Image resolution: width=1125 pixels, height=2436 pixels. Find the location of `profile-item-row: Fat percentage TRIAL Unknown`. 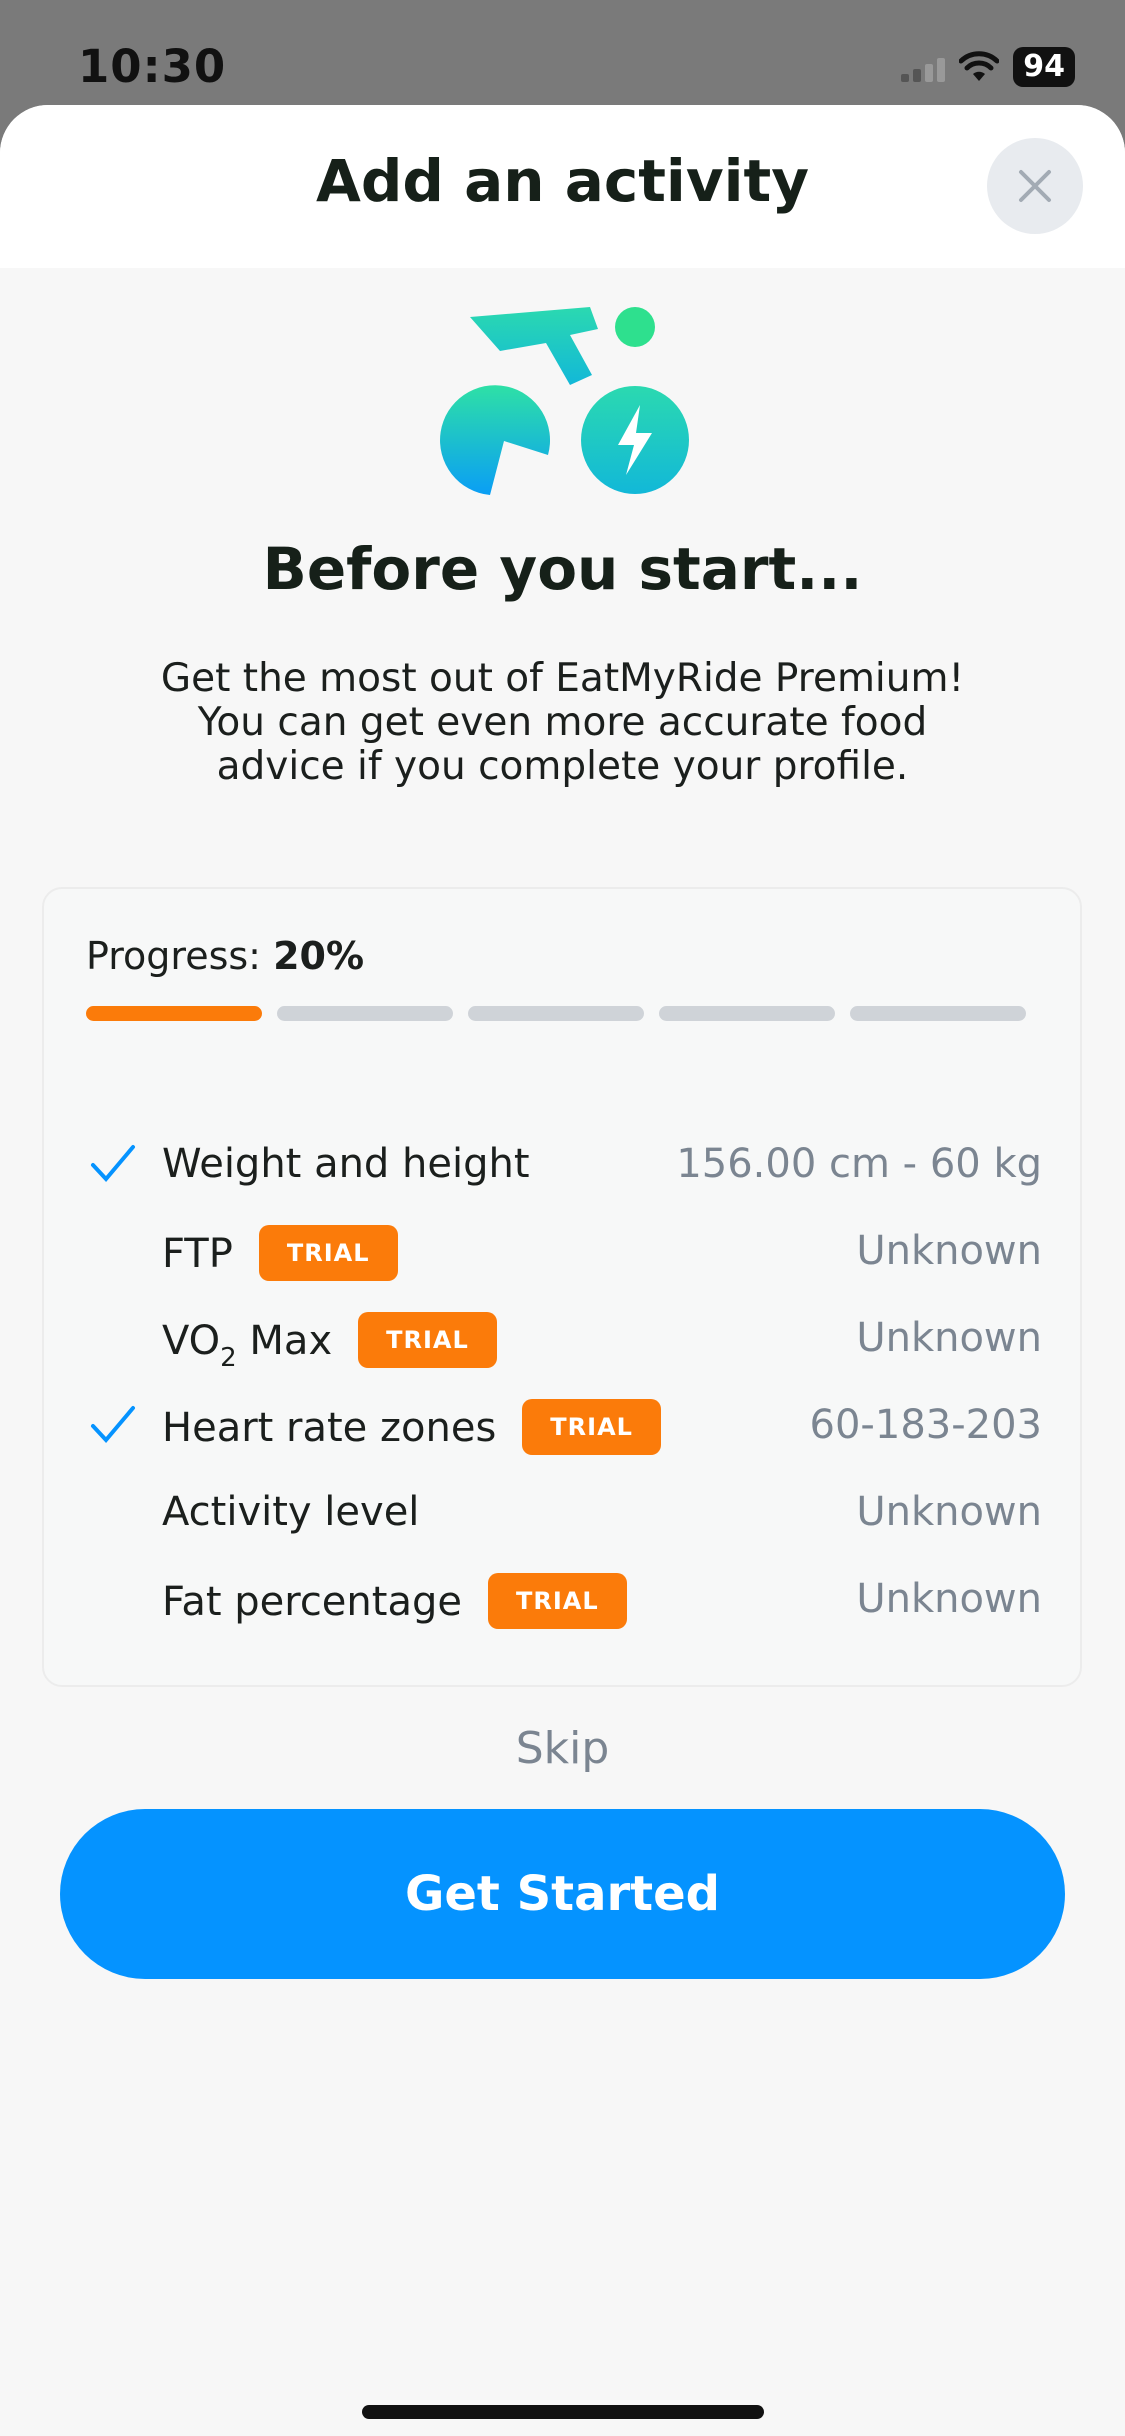

profile-item-row: Fat percentage TRIAL Unknown is located at coordinates (564, 1599).